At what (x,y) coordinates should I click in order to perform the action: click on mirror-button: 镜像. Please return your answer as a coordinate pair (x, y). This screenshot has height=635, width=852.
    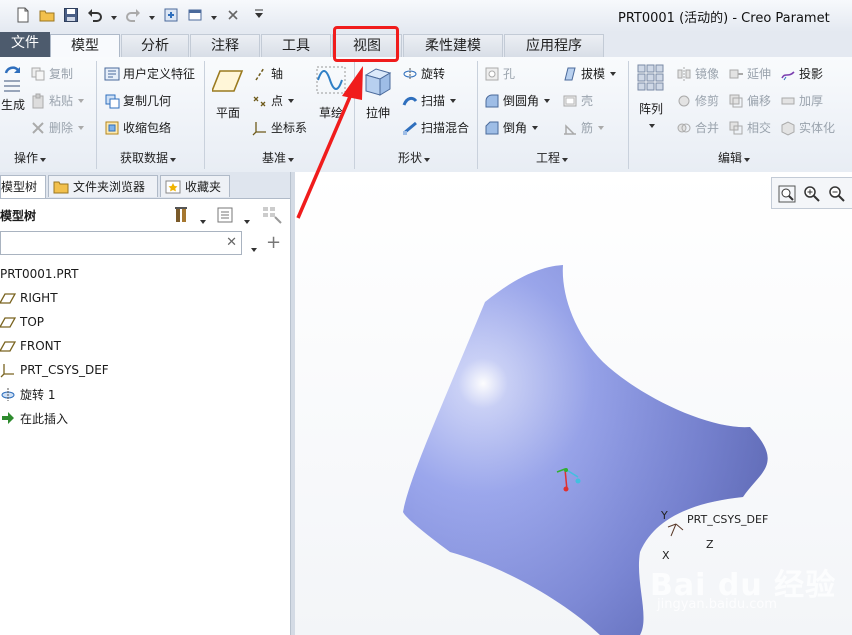
    Looking at the image, I should click on (697, 73).